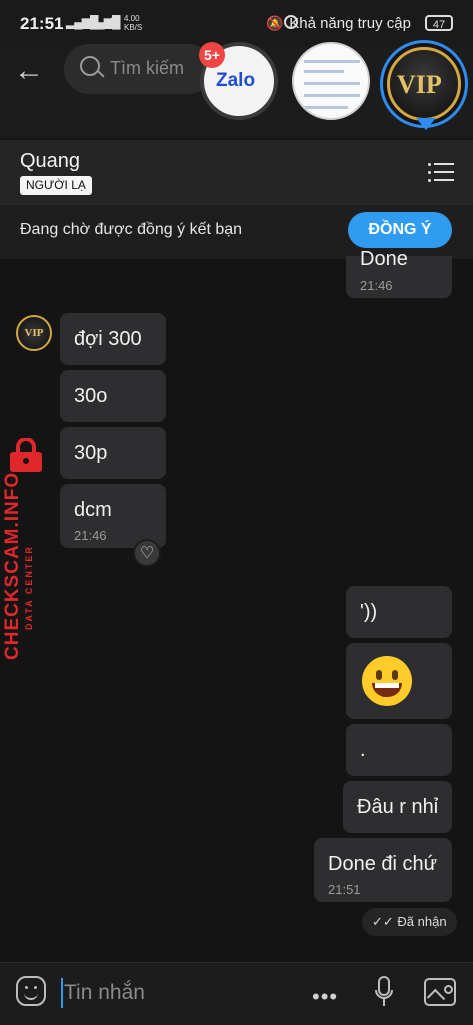 The width and height of the screenshot is (473, 1025). What do you see at coordinates (26, 455) in the screenshot?
I see `lock-watermark-icon` at bounding box center [26, 455].